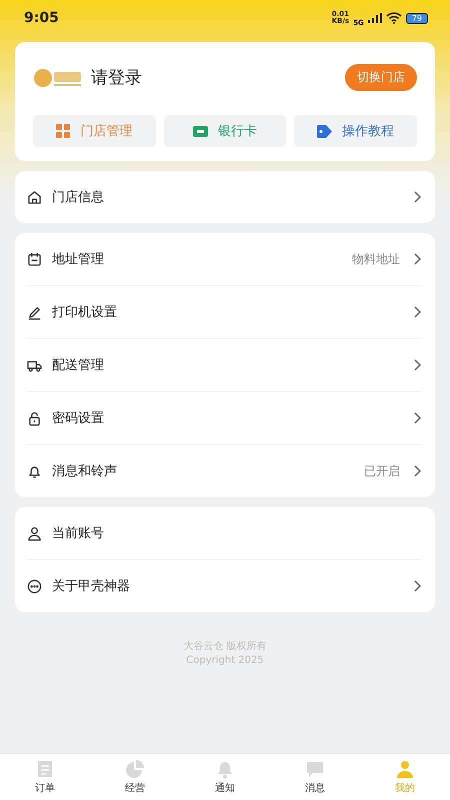 The image size is (450, 800). Describe the element at coordinates (224, 364) in the screenshot. I see `menu-item: 配送管理` at that location.